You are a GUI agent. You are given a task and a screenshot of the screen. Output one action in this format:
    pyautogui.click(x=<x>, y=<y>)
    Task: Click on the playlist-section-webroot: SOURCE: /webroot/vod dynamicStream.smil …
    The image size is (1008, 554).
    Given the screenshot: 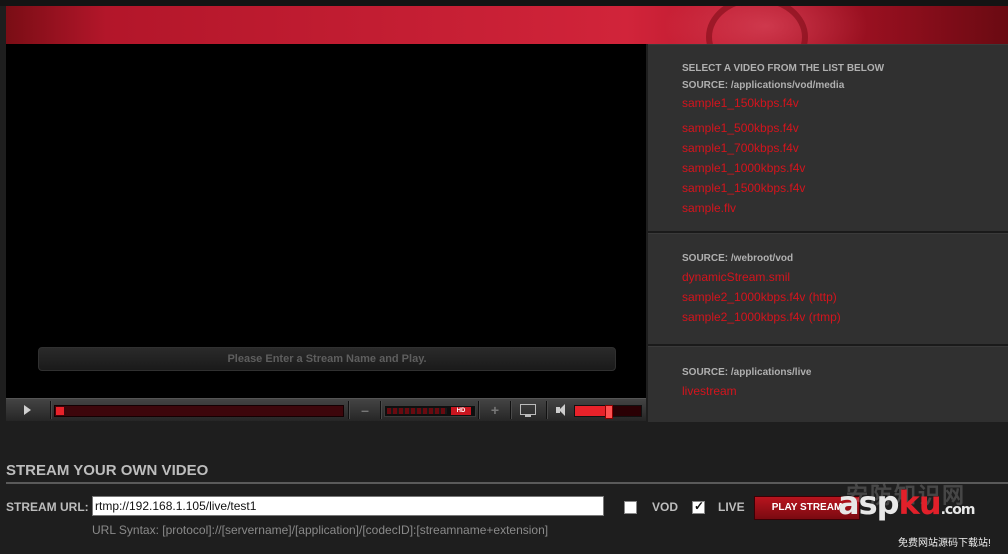 What is the action you would take?
    pyautogui.click(x=828, y=289)
    